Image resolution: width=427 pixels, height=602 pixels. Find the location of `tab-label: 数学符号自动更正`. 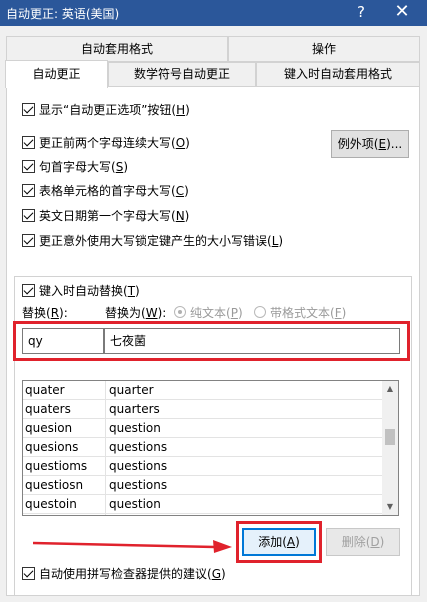

tab-label: 数学符号自动更正 is located at coordinates (181, 74).